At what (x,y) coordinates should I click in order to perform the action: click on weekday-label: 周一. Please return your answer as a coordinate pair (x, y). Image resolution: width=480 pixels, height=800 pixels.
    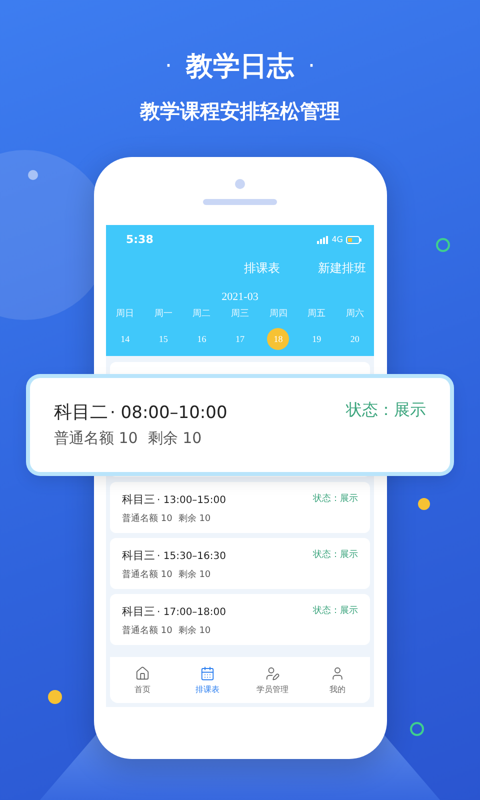
    Looking at the image, I should click on (163, 314).